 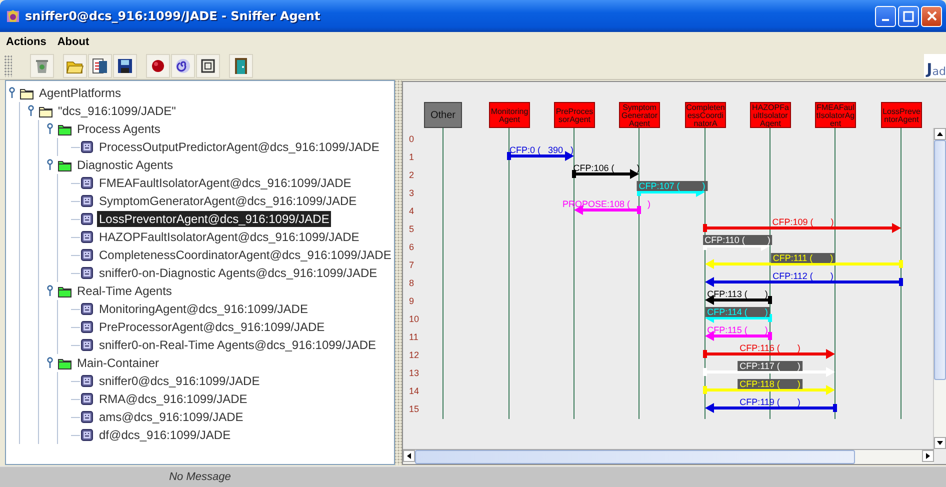 I want to click on row-number: 0, so click(x=412, y=139).